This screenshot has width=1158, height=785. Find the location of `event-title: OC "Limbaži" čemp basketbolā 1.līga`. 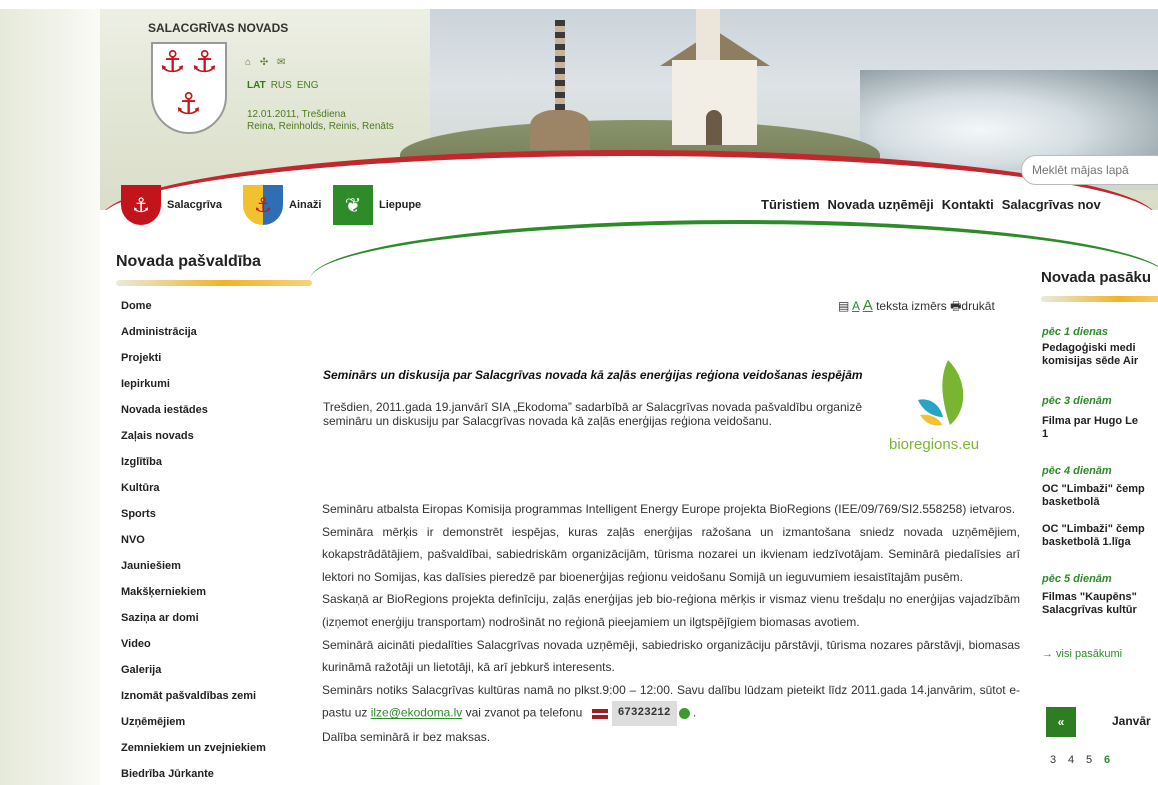

event-title: OC "Limbaži" čemp basketbolā 1.līga is located at coordinates (1093, 535).